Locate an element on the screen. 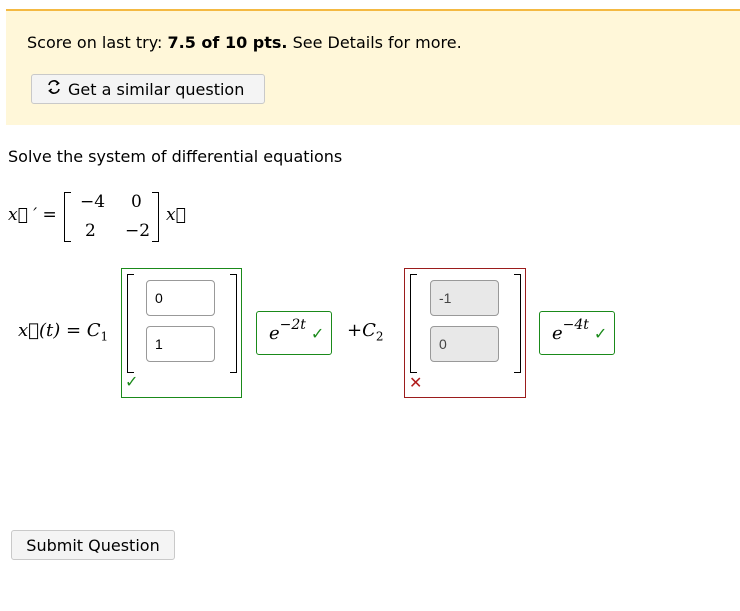 Image resolution: width=740 pixels, height=611 pixels. exp1-power: −2t is located at coordinates (292, 325).